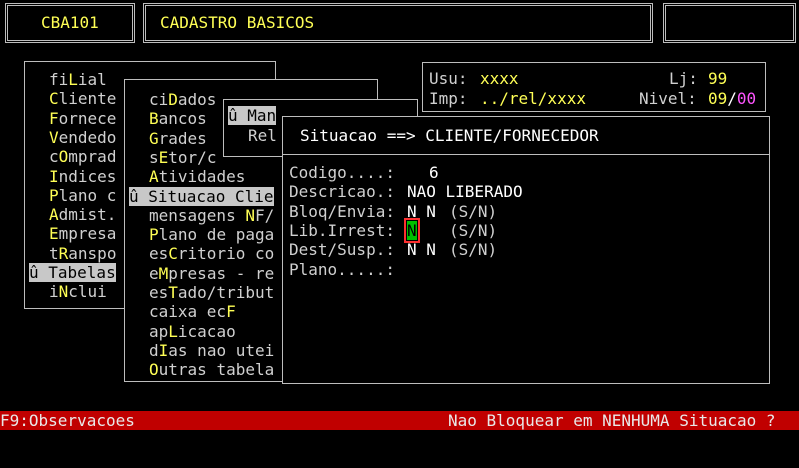 The height and width of the screenshot is (468, 799). Describe the element at coordinates (211, 215) in the screenshot. I see `tabelas-menu-item: mensagens NF/` at that location.